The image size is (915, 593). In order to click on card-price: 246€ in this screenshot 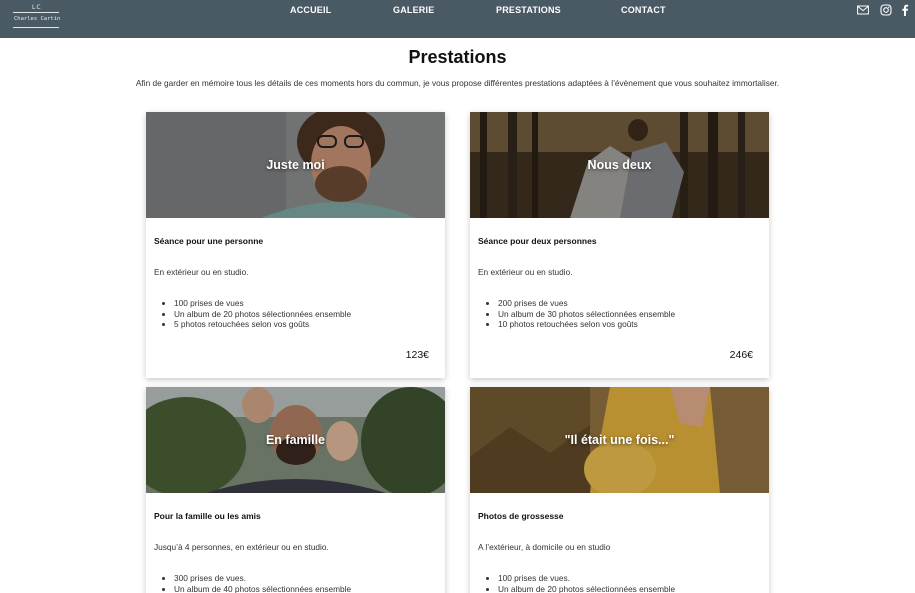, I will do `click(741, 355)`.